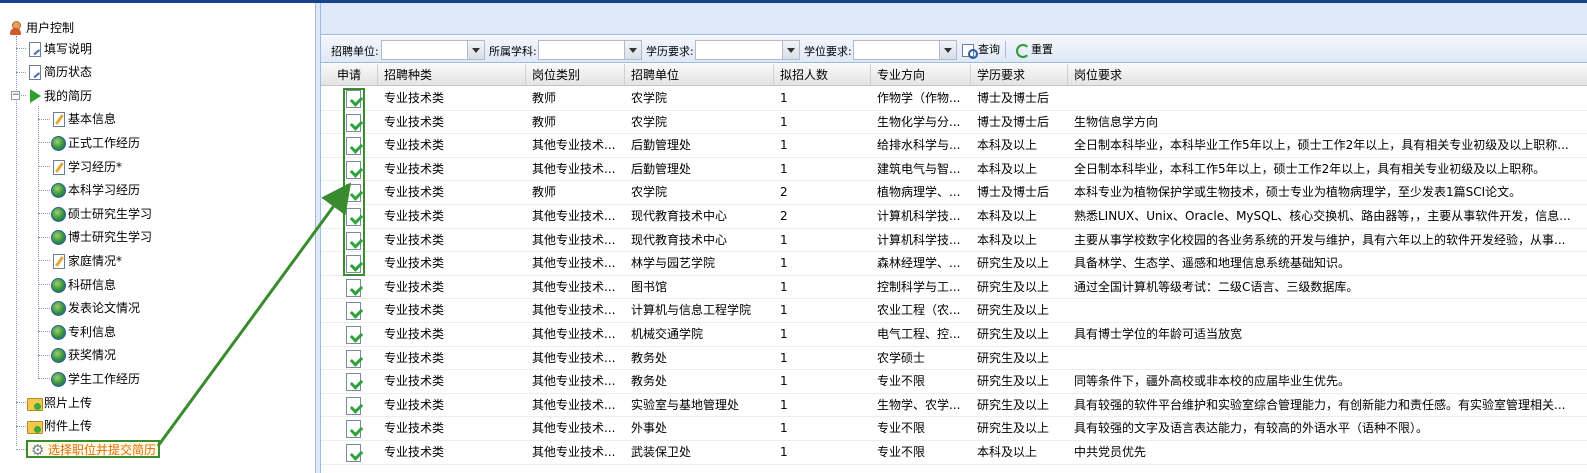 This screenshot has width=1587, height=473. What do you see at coordinates (905, 50) in the screenshot?
I see `degree-filter-select` at bounding box center [905, 50].